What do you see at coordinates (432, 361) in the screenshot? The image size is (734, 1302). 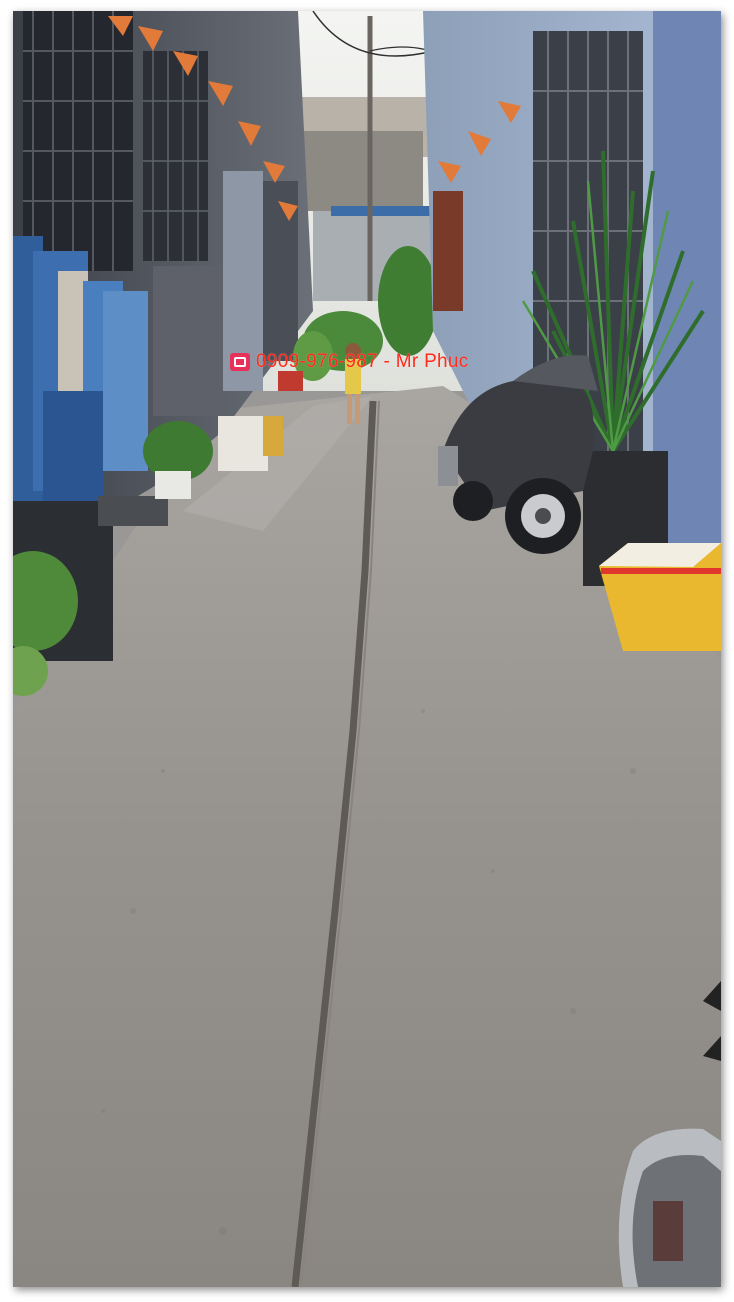 I see `watermark-name: Mr Phuc` at bounding box center [432, 361].